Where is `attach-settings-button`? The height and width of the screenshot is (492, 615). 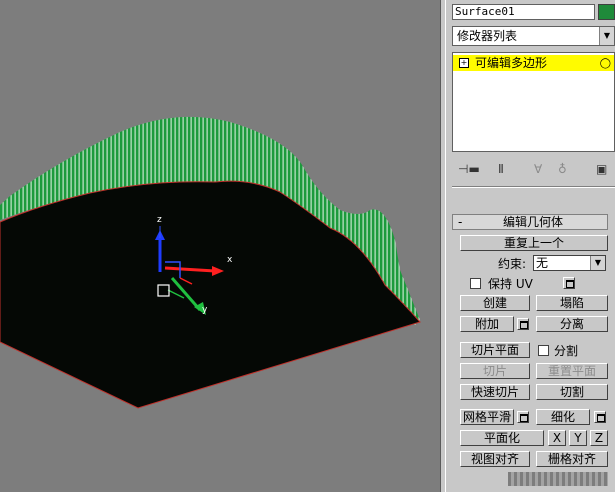
attach-settings-button is located at coordinates (523, 324).